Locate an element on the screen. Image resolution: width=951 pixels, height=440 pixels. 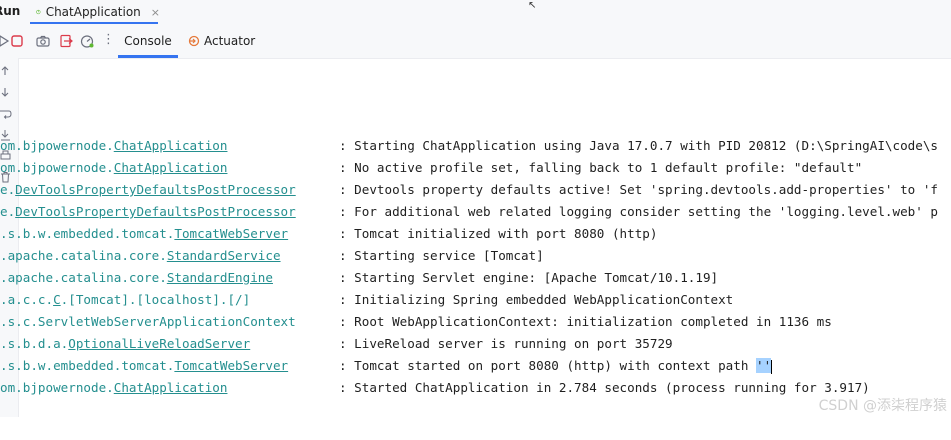
camera-icon is located at coordinates (43, 41).